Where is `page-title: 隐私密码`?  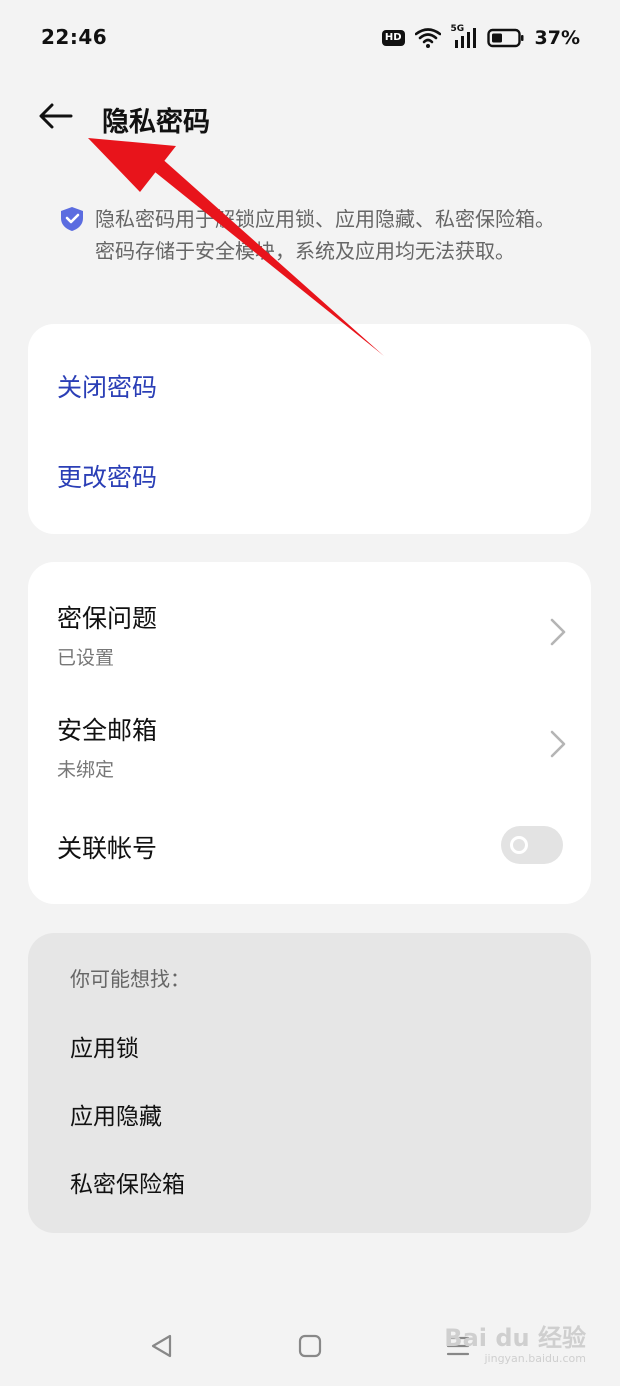
page-title: 隐私密码 is located at coordinates (156, 122).